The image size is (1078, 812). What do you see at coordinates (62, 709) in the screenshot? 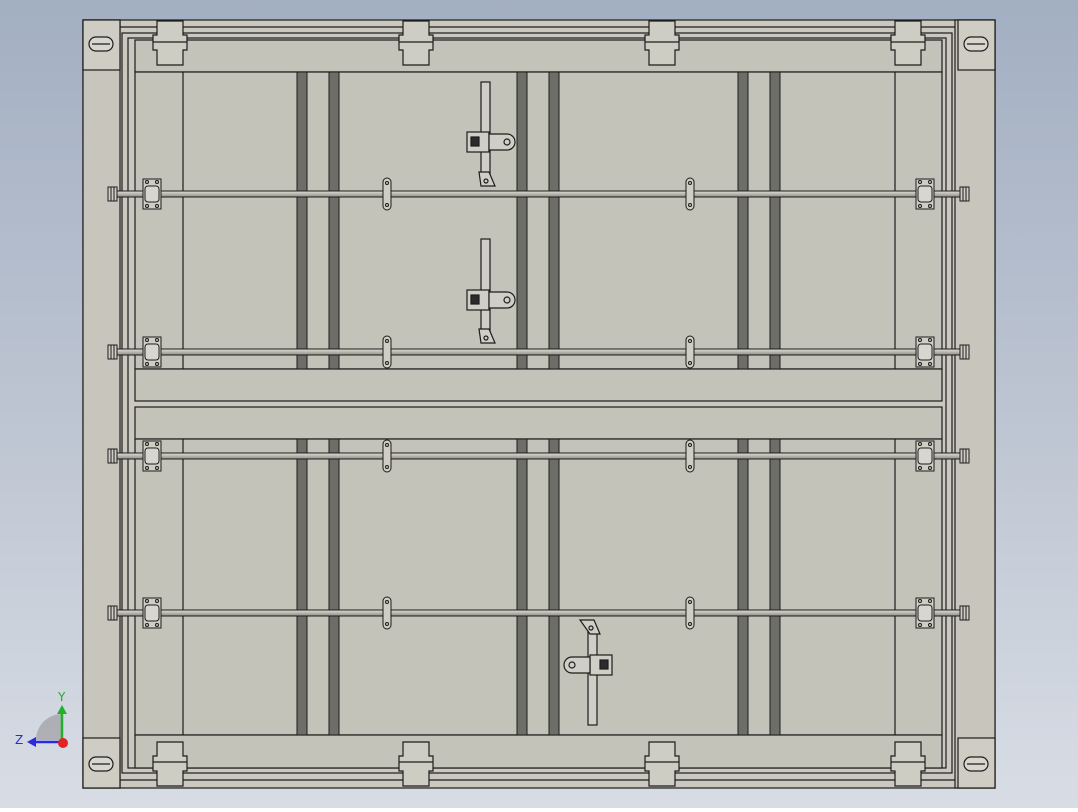
I see `y-axis-arrow-icon` at bounding box center [62, 709].